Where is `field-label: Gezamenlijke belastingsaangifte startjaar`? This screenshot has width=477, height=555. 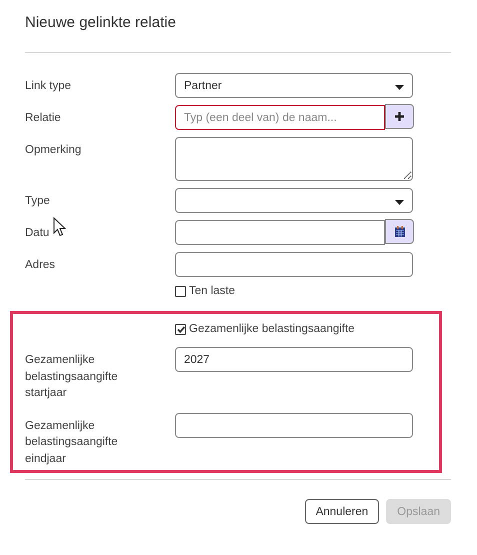
field-label: Gezamenlijke belastingsaangifte startjaar is located at coordinates (72, 377).